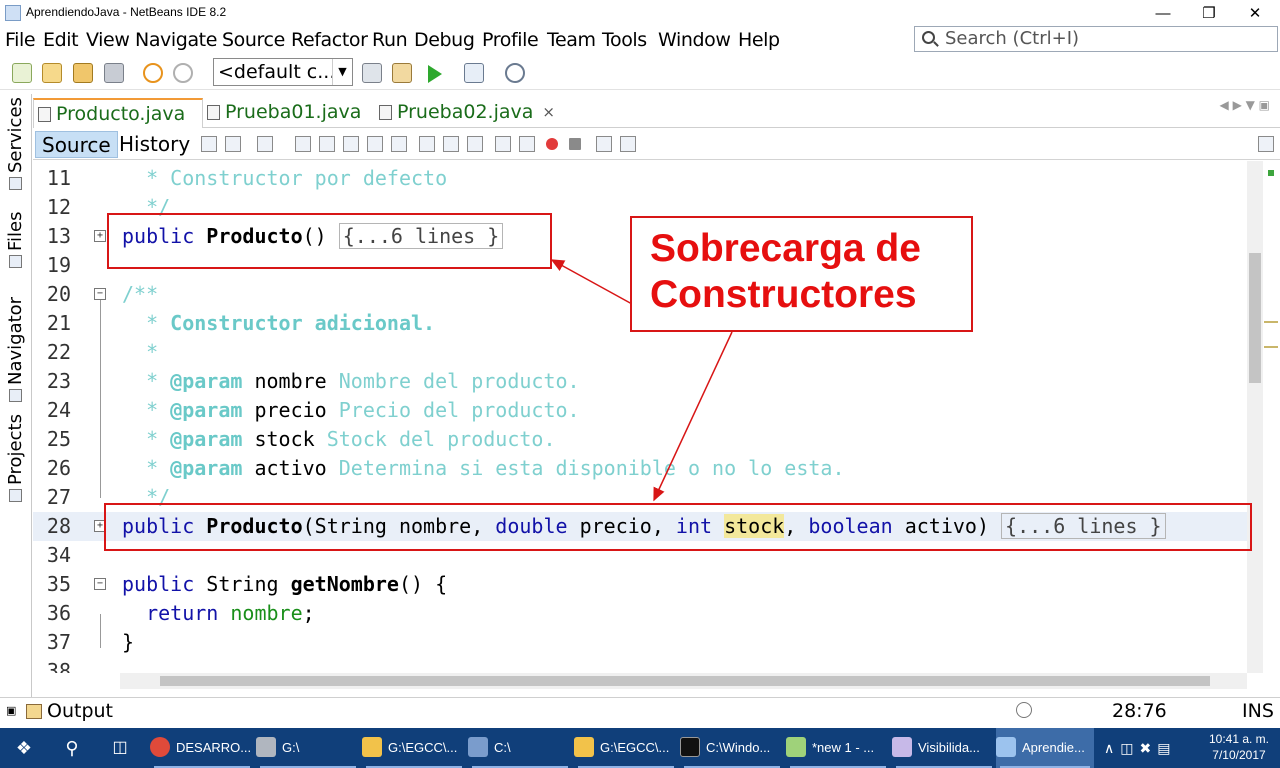 This screenshot has height=768, width=1280. Describe the element at coordinates (451, 144) in the screenshot. I see `next-bookmark-icon` at that location.